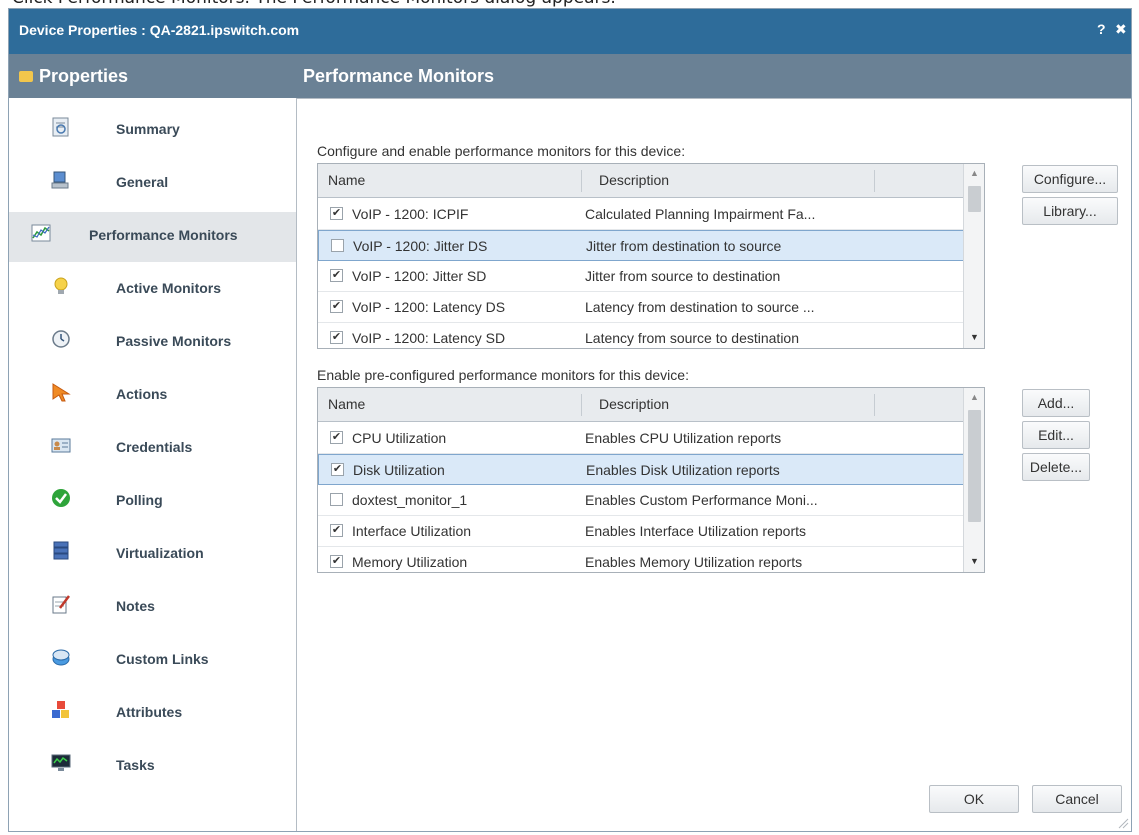  I want to click on monitor-description: Enables Disk Utilization reports, so click(683, 470).